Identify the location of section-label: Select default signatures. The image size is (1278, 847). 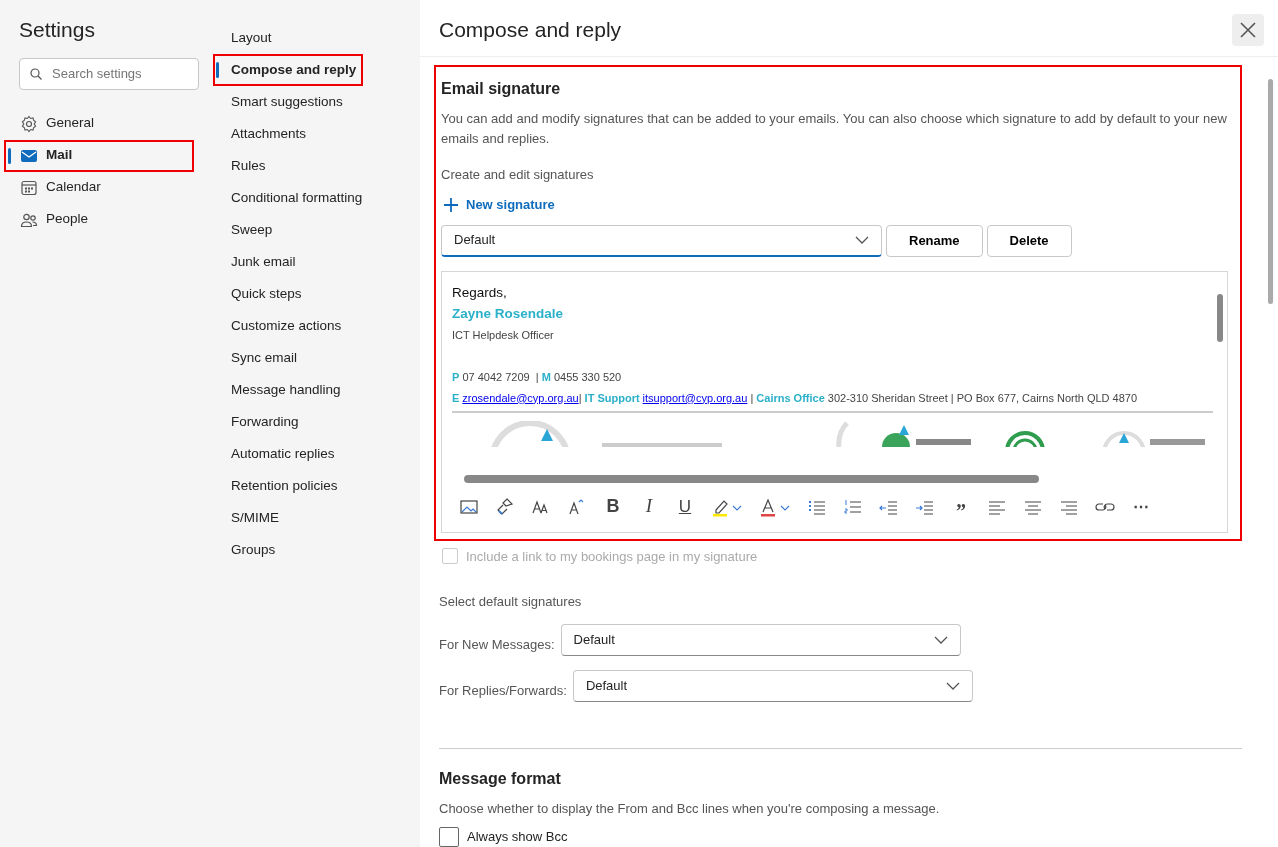
(511, 602).